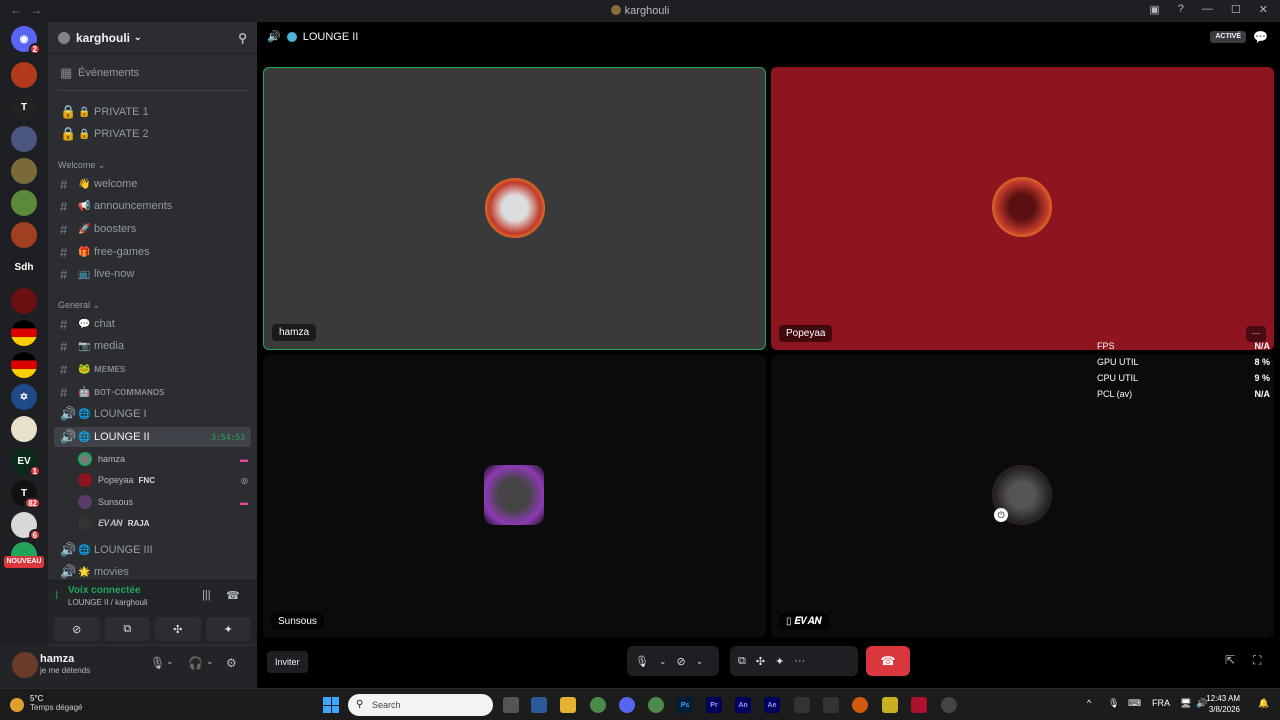  Describe the element at coordinates (77, 629) in the screenshot. I see `camera-off-button: ⊘` at that location.